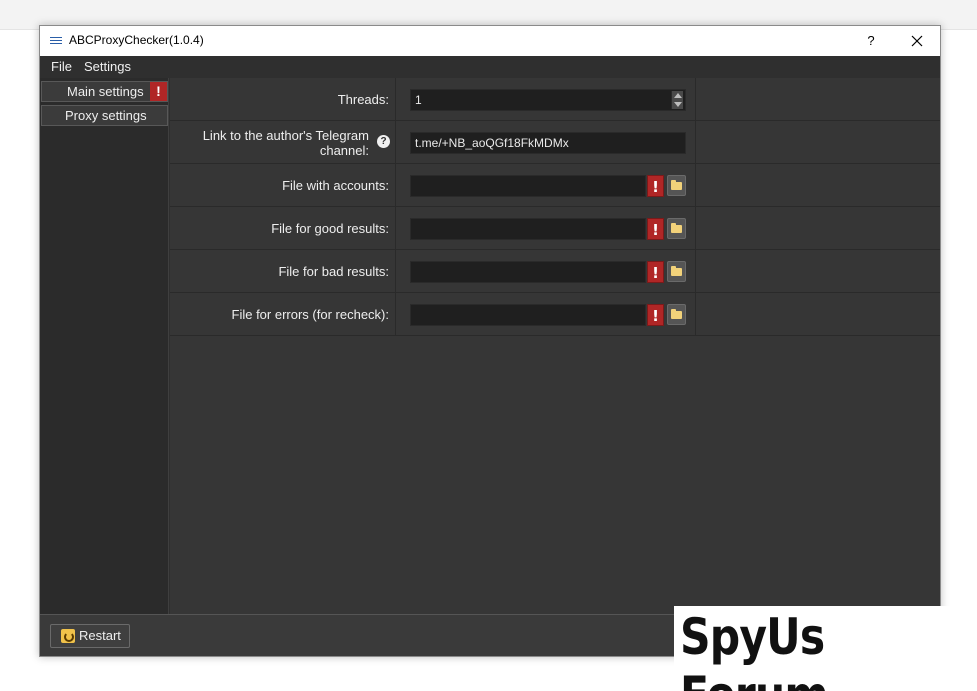 The height and width of the screenshot is (691, 977). I want to click on bad-file-label: File for bad results:, so click(333, 271).